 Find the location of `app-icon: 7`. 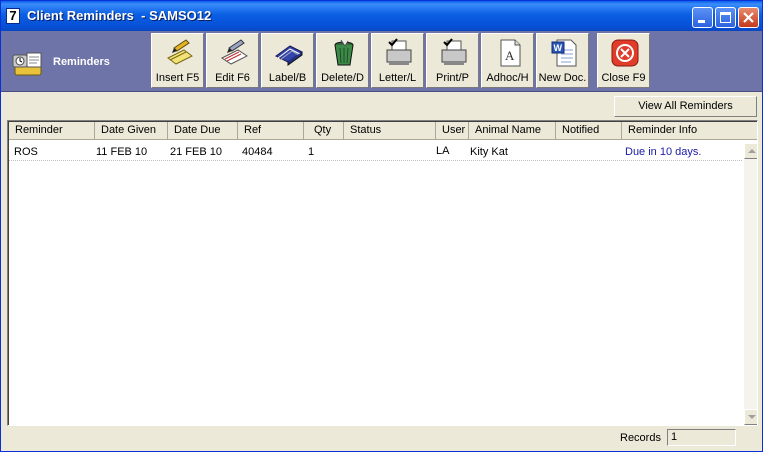

app-icon: 7 is located at coordinates (13, 16).